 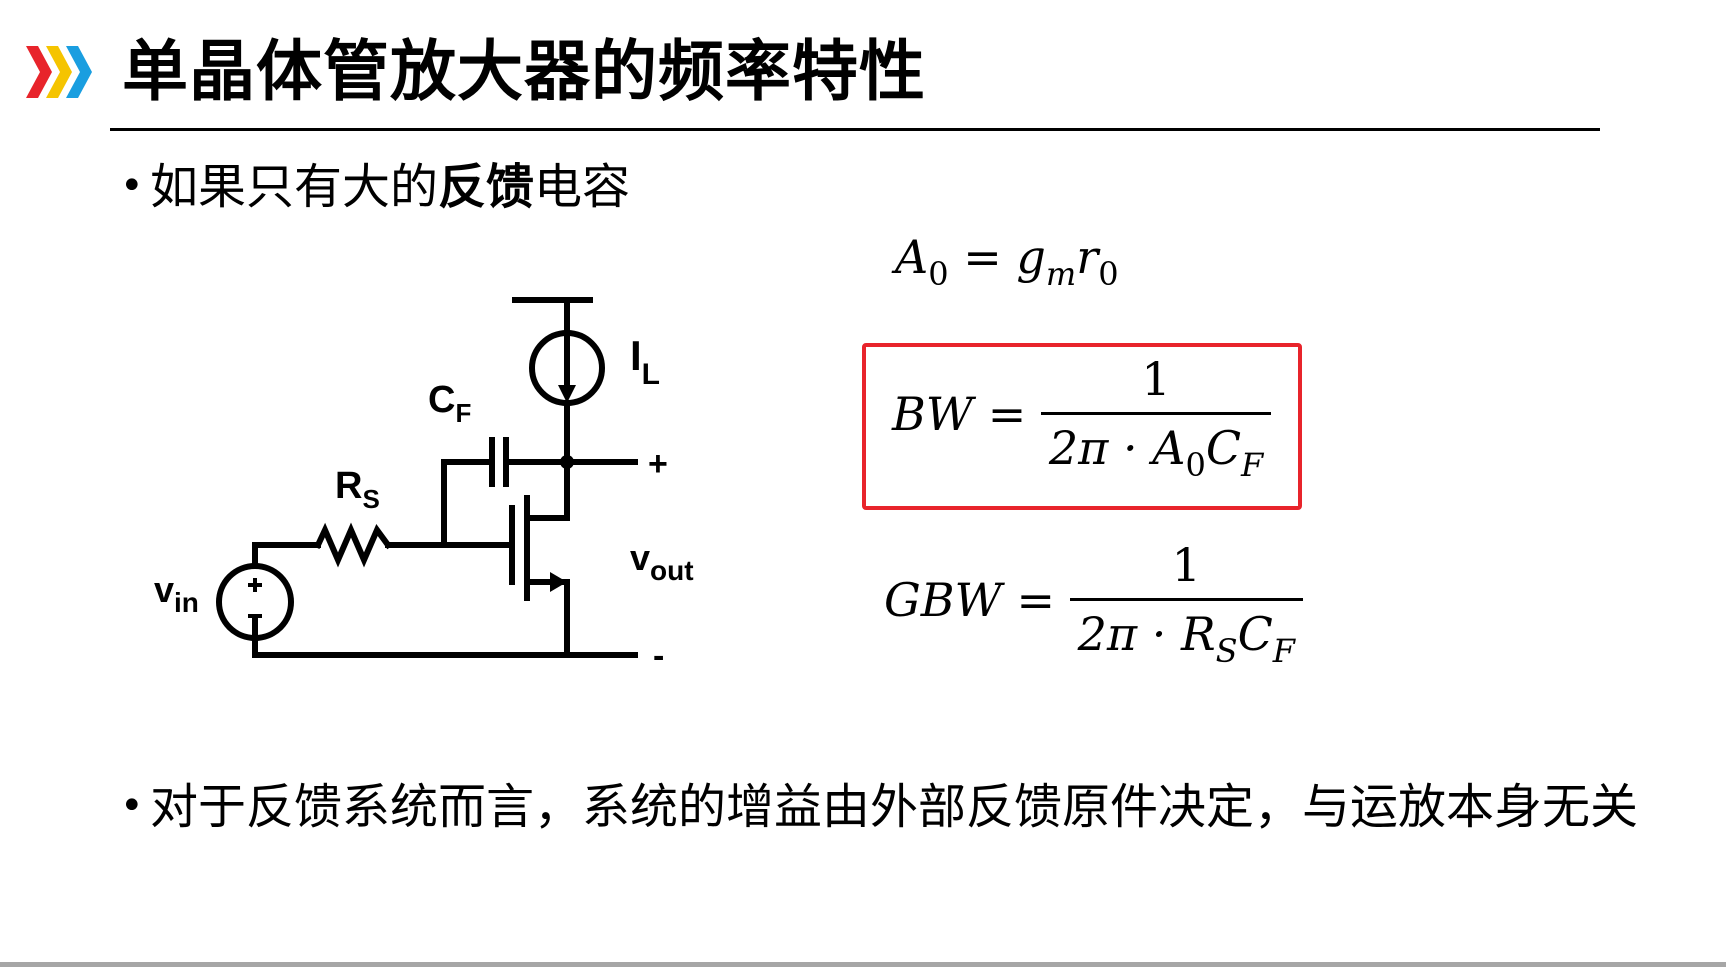 What do you see at coordinates (879, 806) in the screenshot?
I see `bullet-feedback-system: • 对于反馈系统而言，系统的增益由外部反馈原件决定，与运放本身无关` at bounding box center [879, 806].